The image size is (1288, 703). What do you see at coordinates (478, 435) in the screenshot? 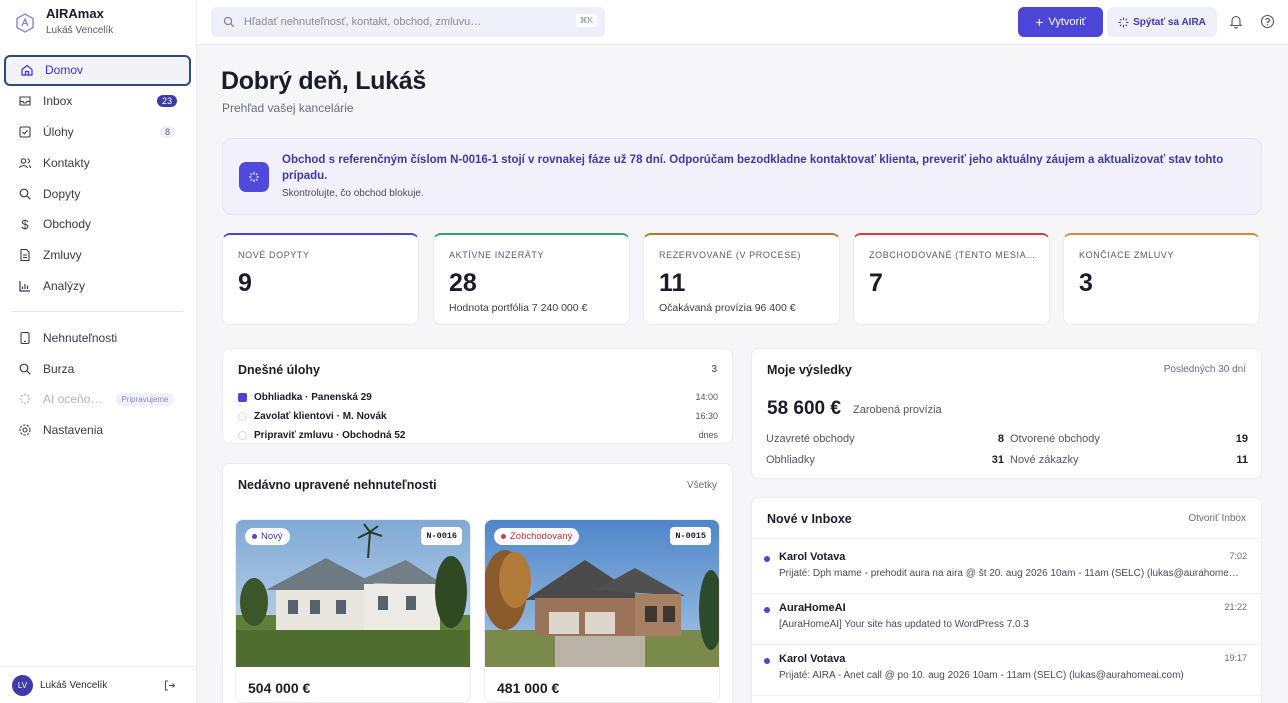
I see `task-item: Pripraviť zmluvu · Obchodná 52 dnes` at bounding box center [478, 435].